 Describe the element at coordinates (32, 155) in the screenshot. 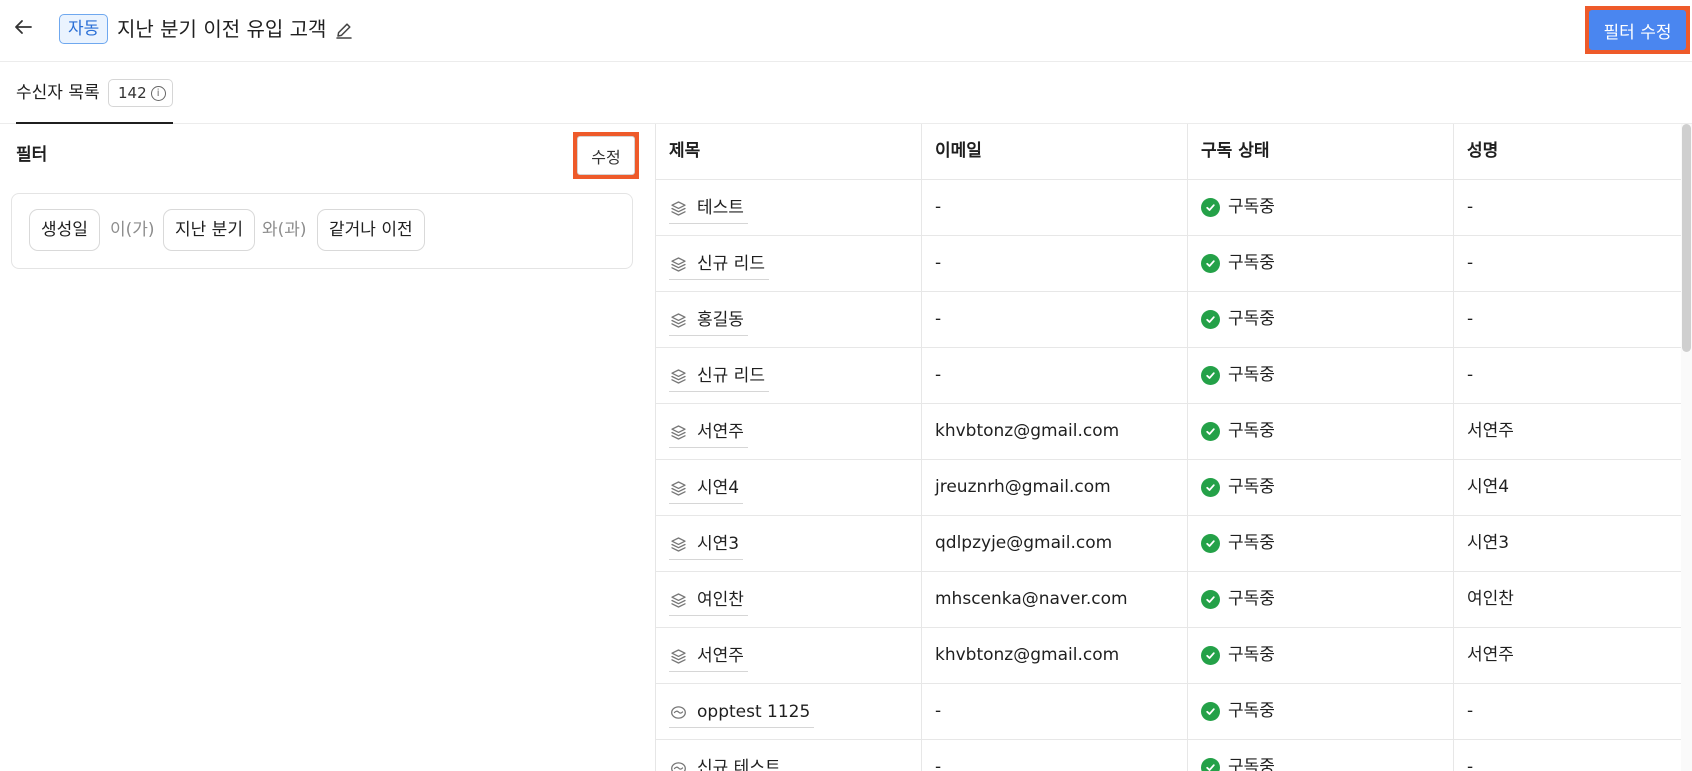

I see `filter-heading: 필터` at that location.